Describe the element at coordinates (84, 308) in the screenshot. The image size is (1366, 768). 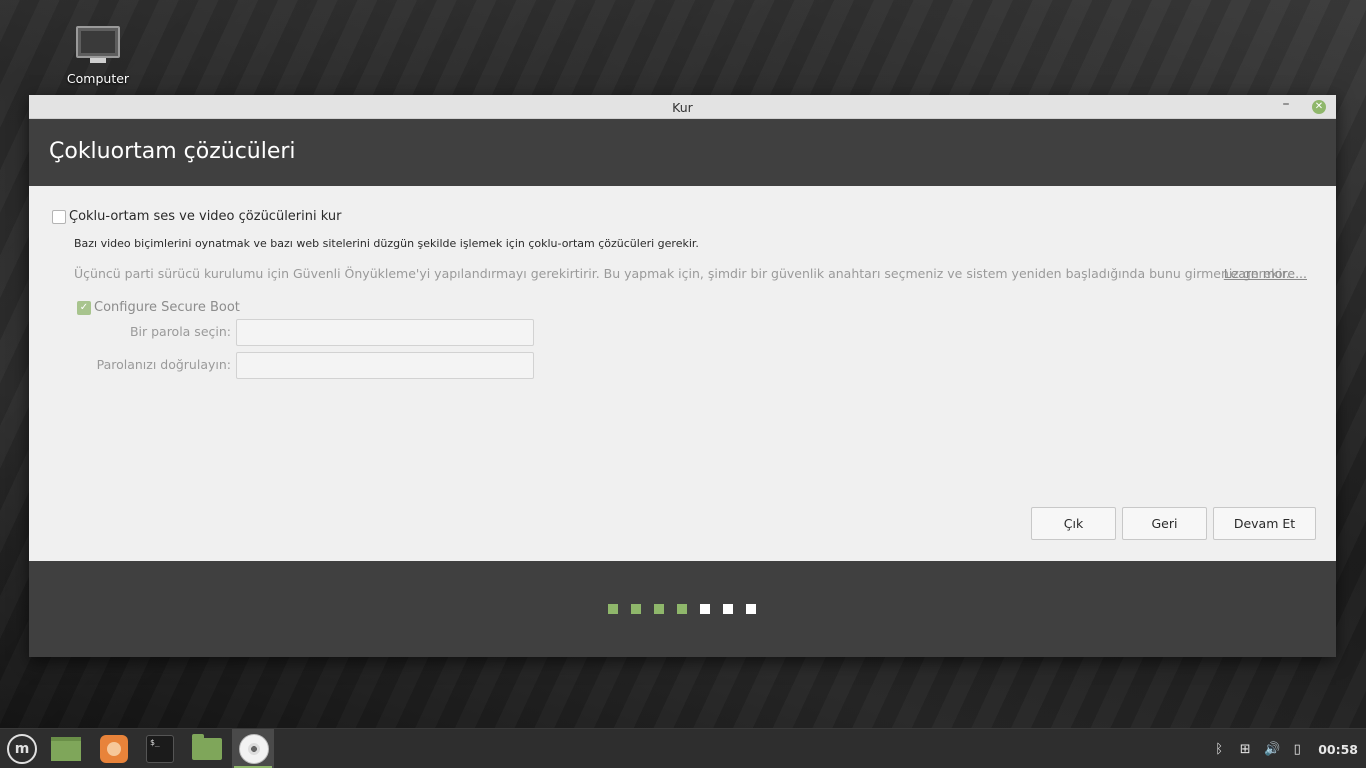
I see `configure-secure-boot-checkbox: ✓` at that location.